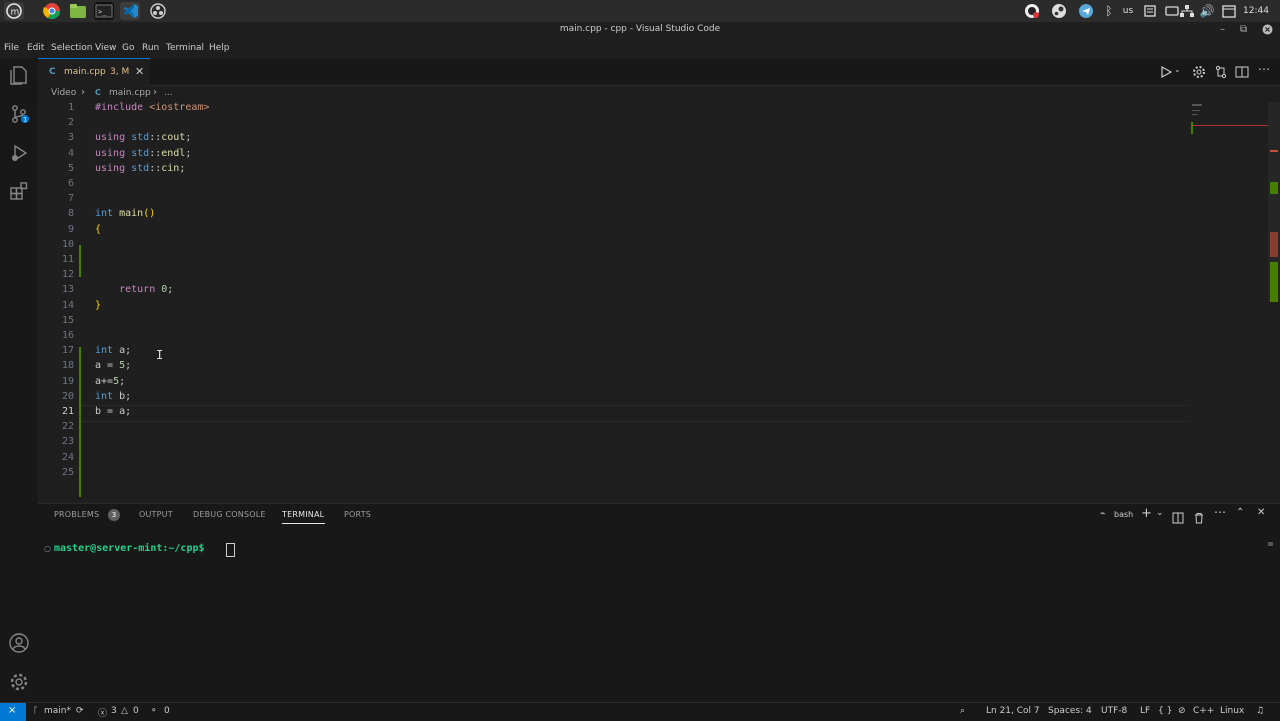 This screenshot has height=721, width=1280. What do you see at coordinates (1242, 71) in the screenshot?
I see `split-editor-icon` at bounding box center [1242, 71].